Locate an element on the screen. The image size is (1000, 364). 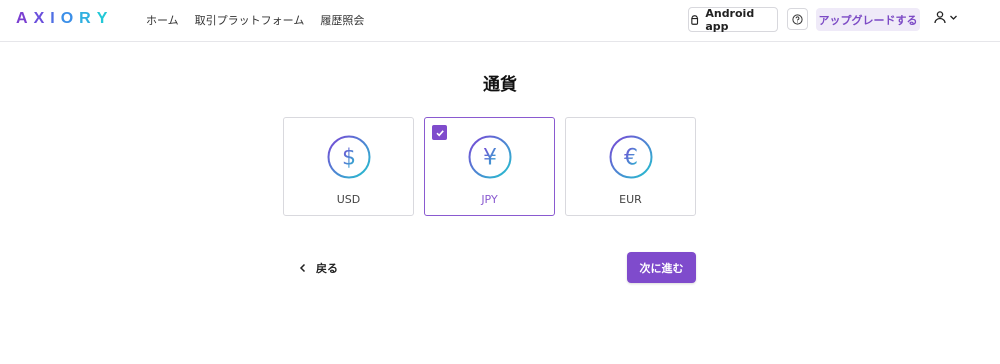
currency-card-eur: € EUR is located at coordinates (630, 166).